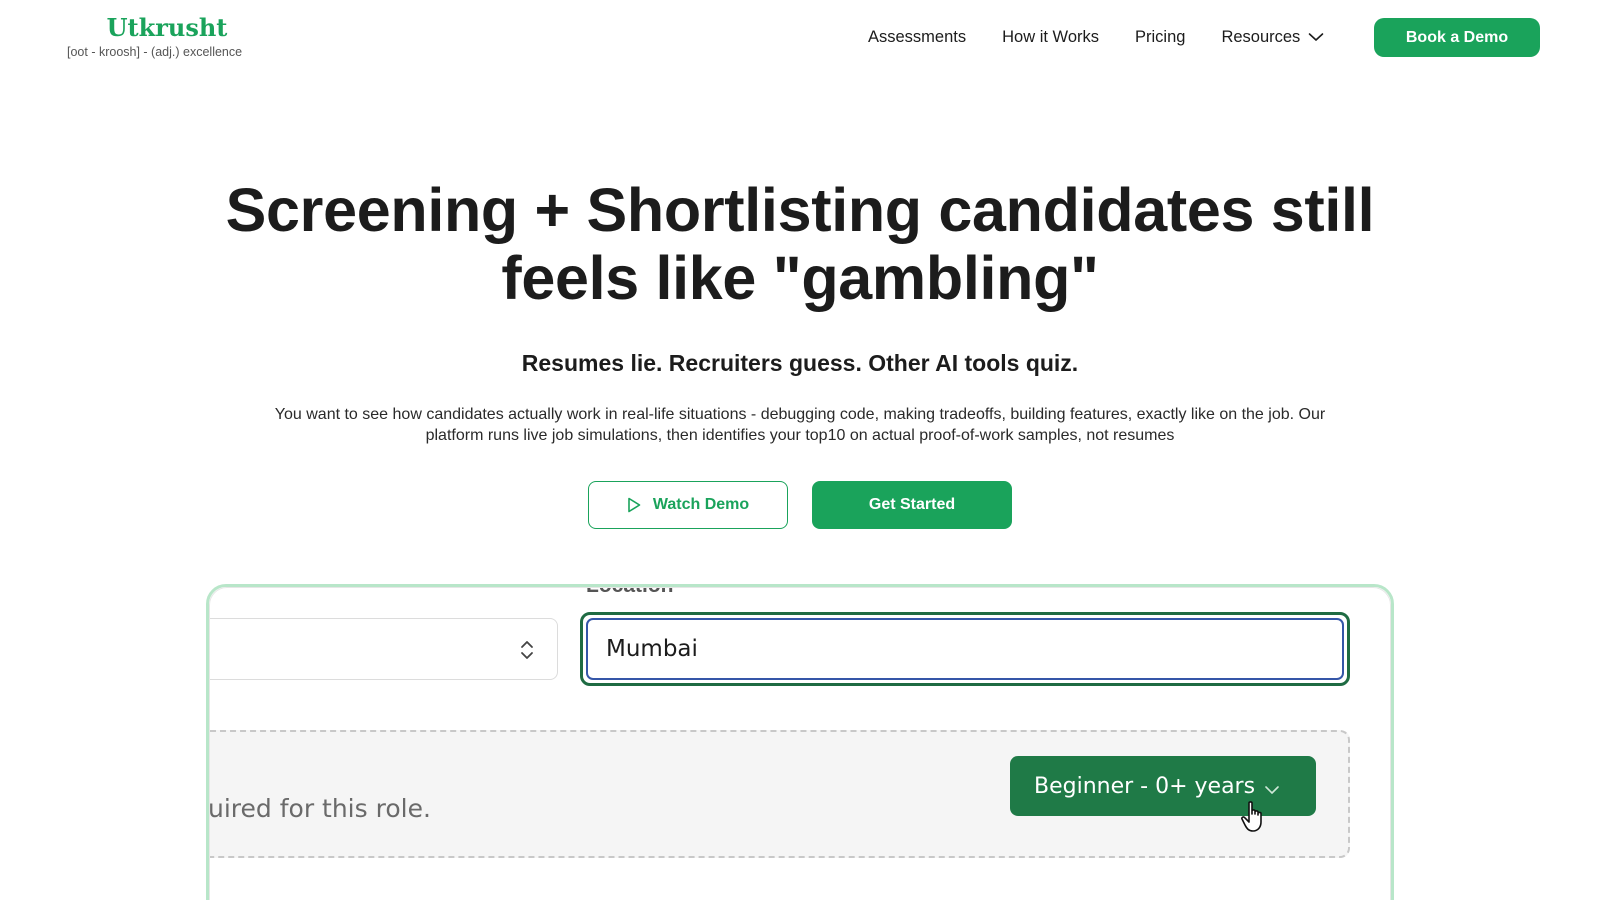 The width and height of the screenshot is (1600, 900). I want to click on nav-item-how-it-works: How it Works, so click(1050, 37).